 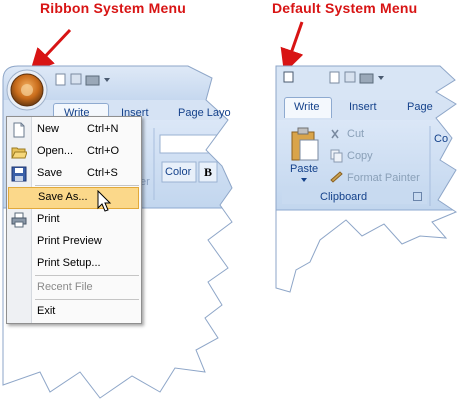 What do you see at coordinates (363, 107) in the screenshot?
I see `right-tab-insert: Insert` at bounding box center [363, 107].